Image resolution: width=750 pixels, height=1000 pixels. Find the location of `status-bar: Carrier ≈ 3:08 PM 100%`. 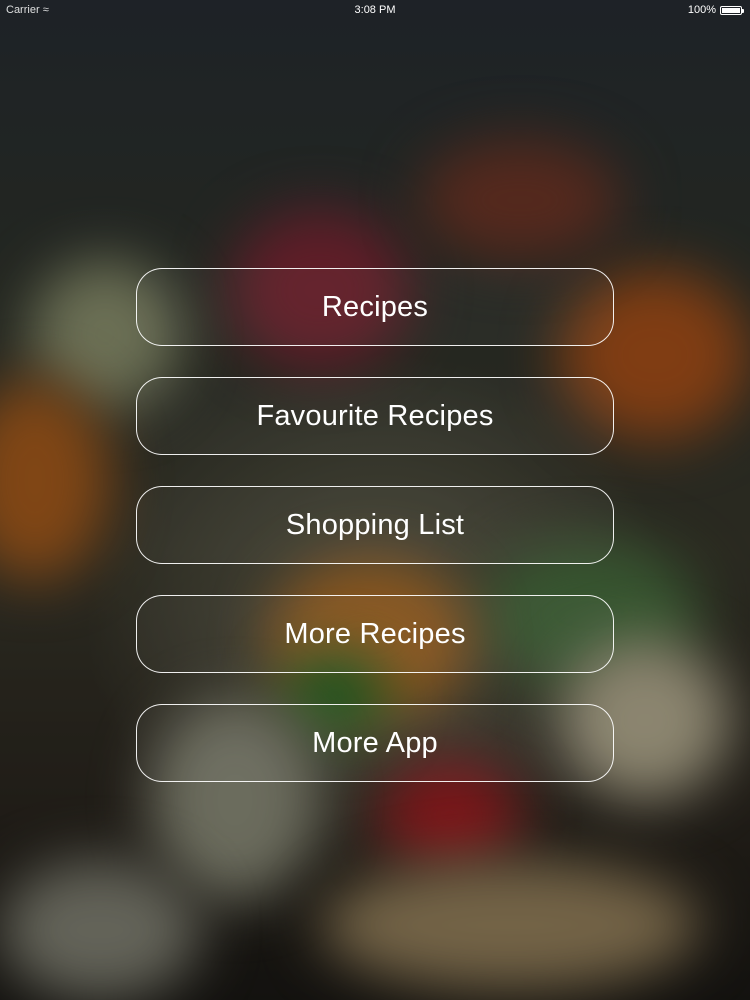

status-bar: Carrier ≈ 3:08 PM 100% is located at coordinates (375, 11).